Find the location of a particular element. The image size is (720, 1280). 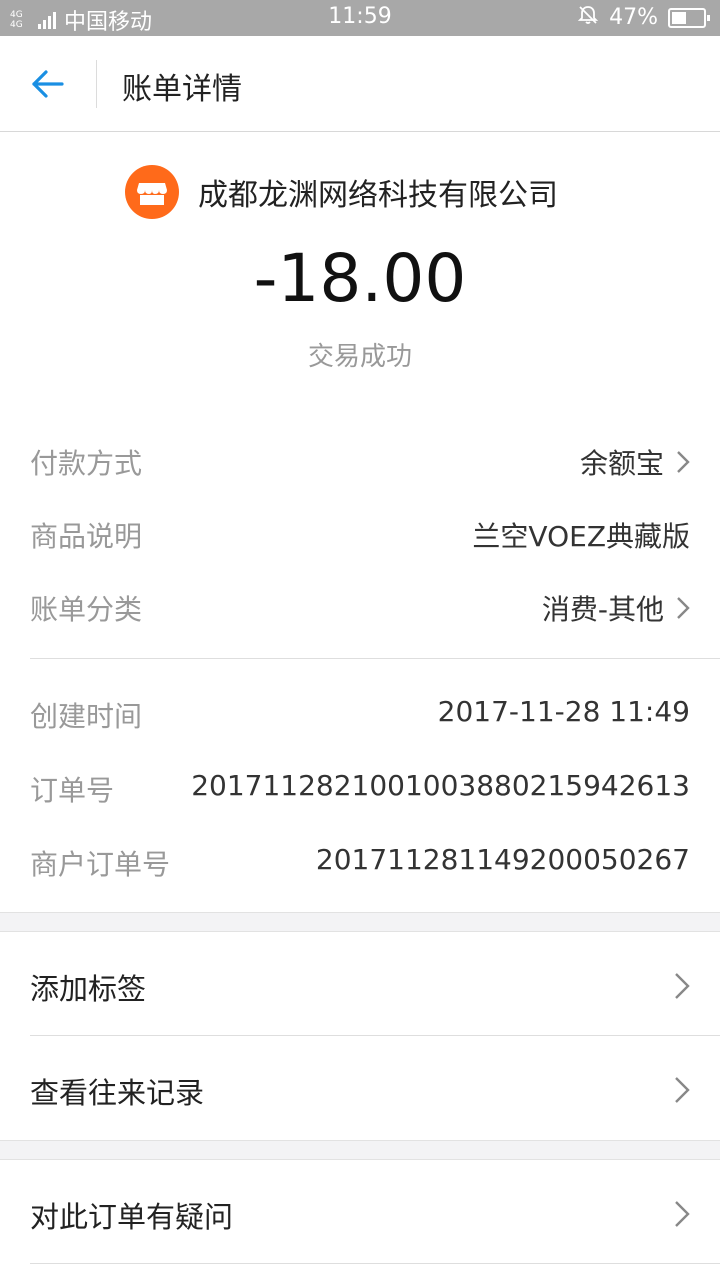

merchant-order-no-label: 商户订单号 is located at coordinates (100, 864).